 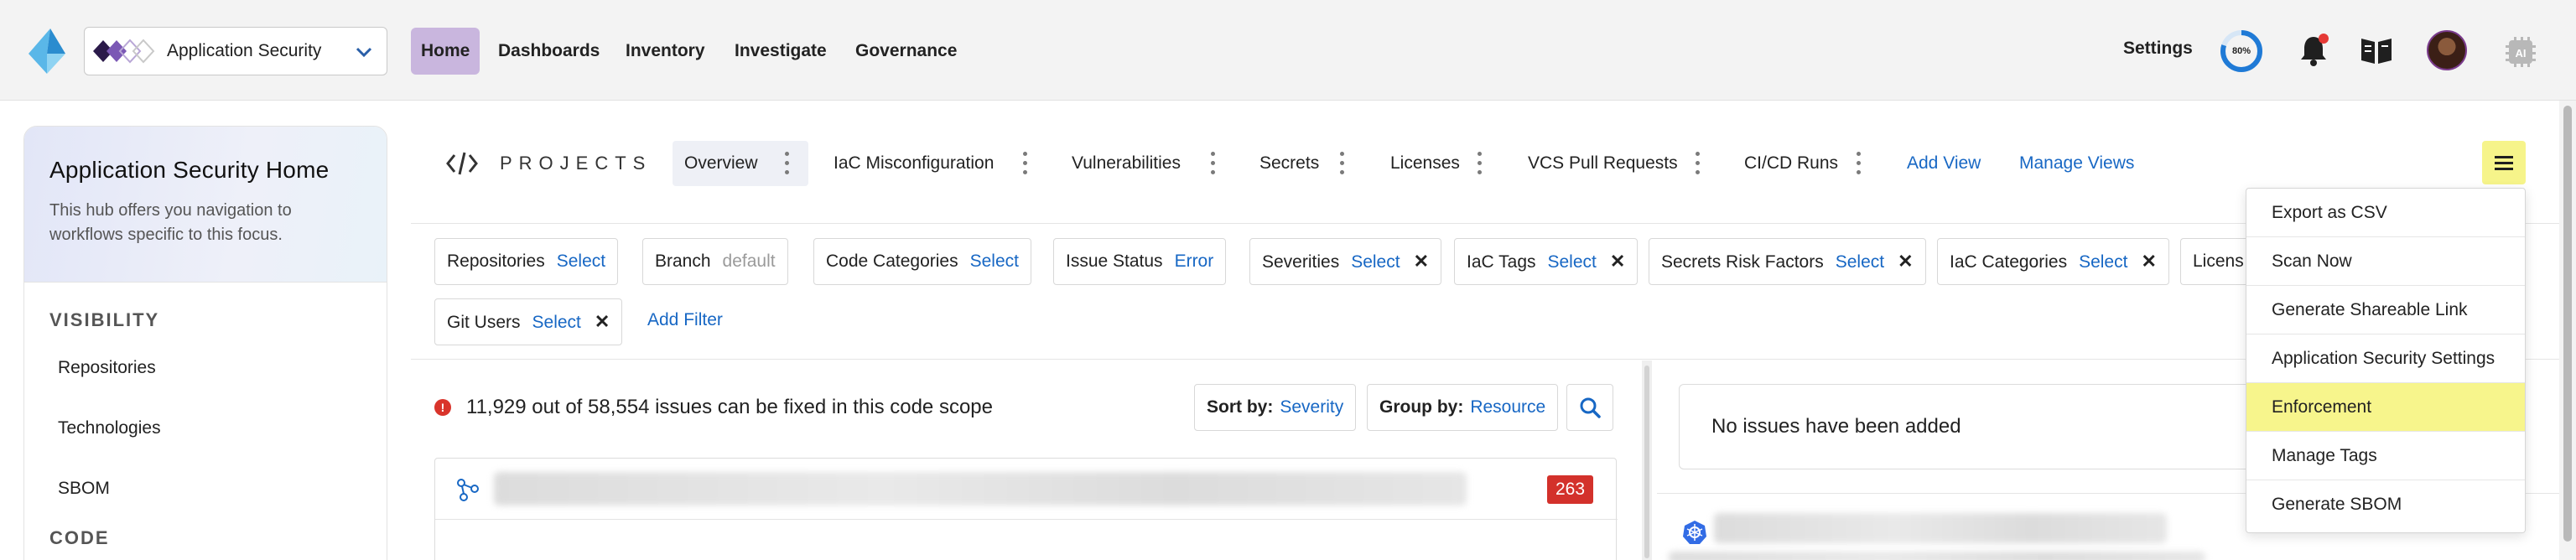 What do you see at coordinates (665, 51) in the screenshot?
I see `nav-inventory: Inventory` at bounding box center [665, 51].